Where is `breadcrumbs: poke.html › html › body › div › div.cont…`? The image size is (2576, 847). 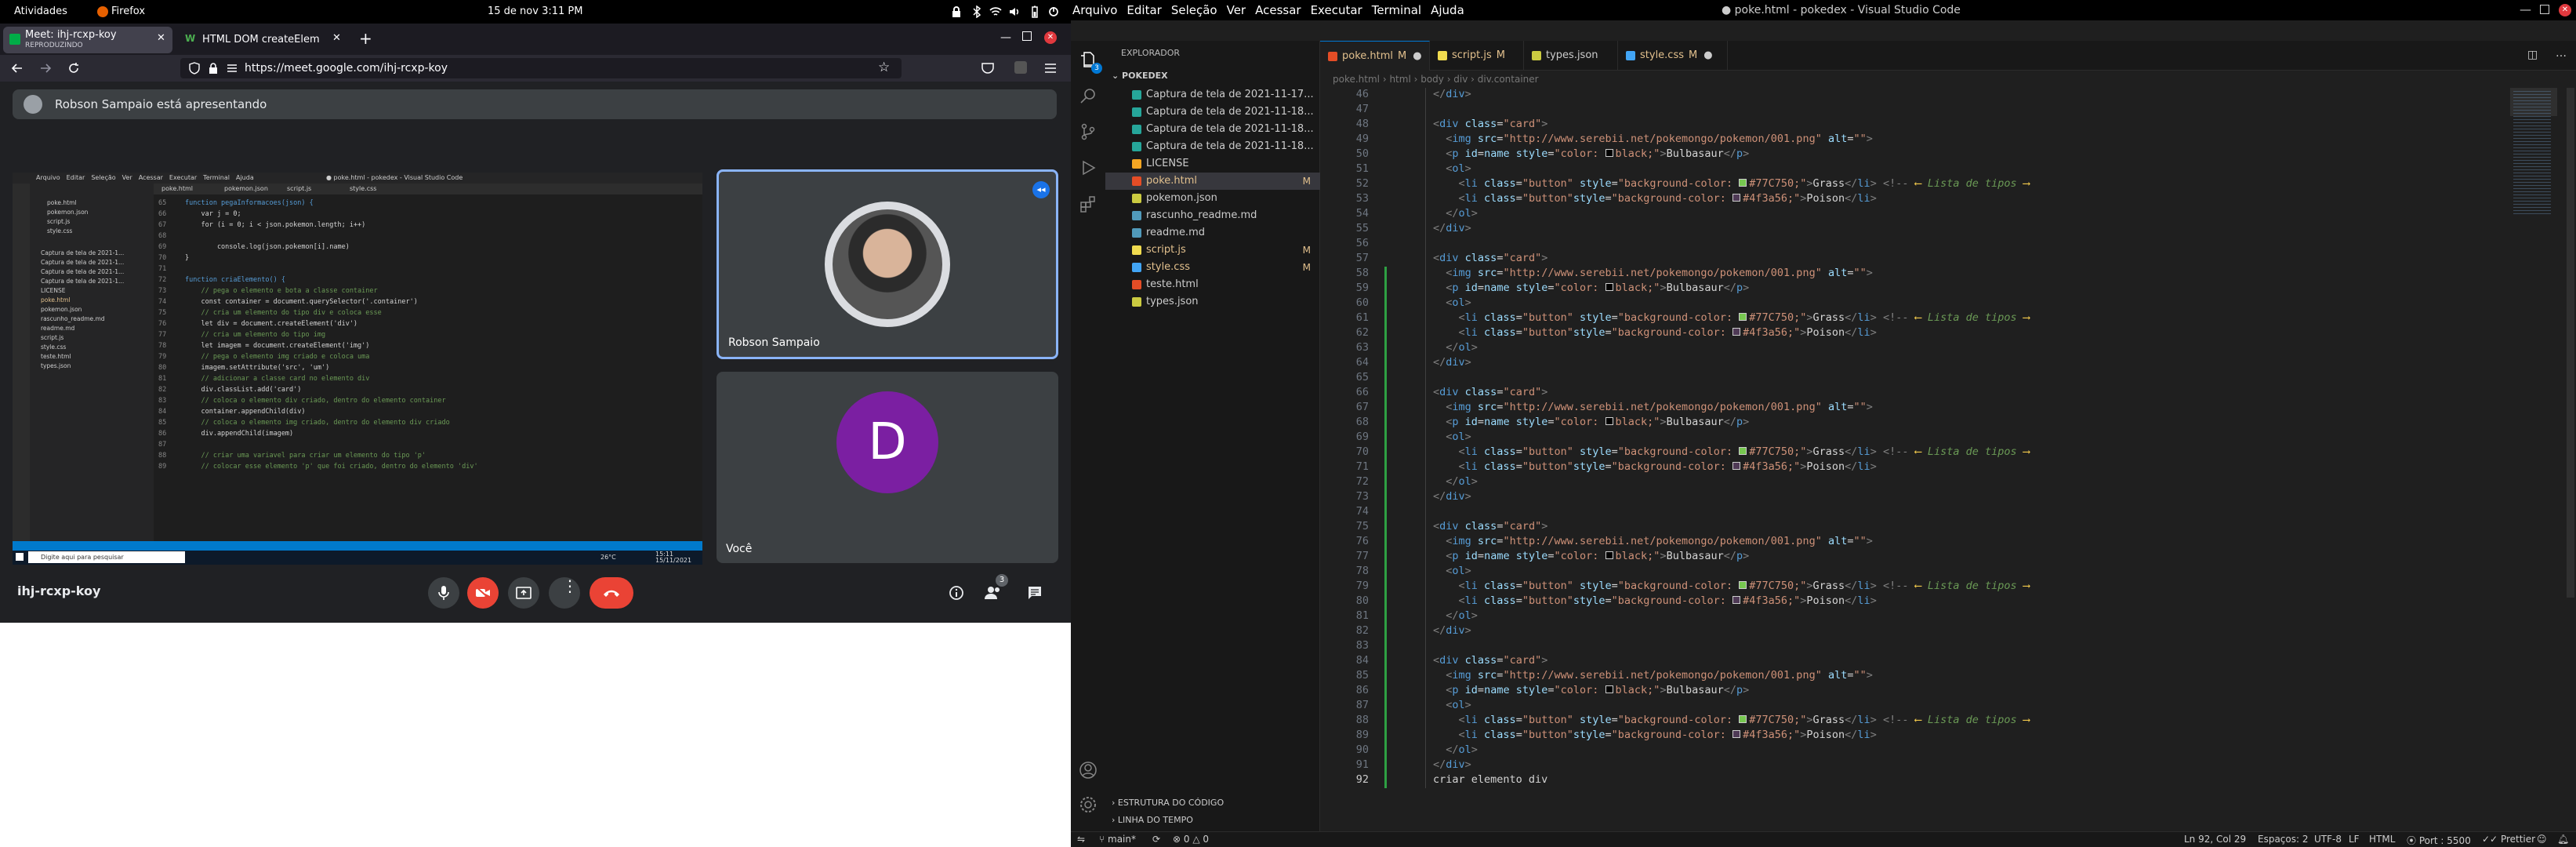 breadcrumbs: poke.html › html › body › div › div.cont… is located at coordinates (1948, 79).